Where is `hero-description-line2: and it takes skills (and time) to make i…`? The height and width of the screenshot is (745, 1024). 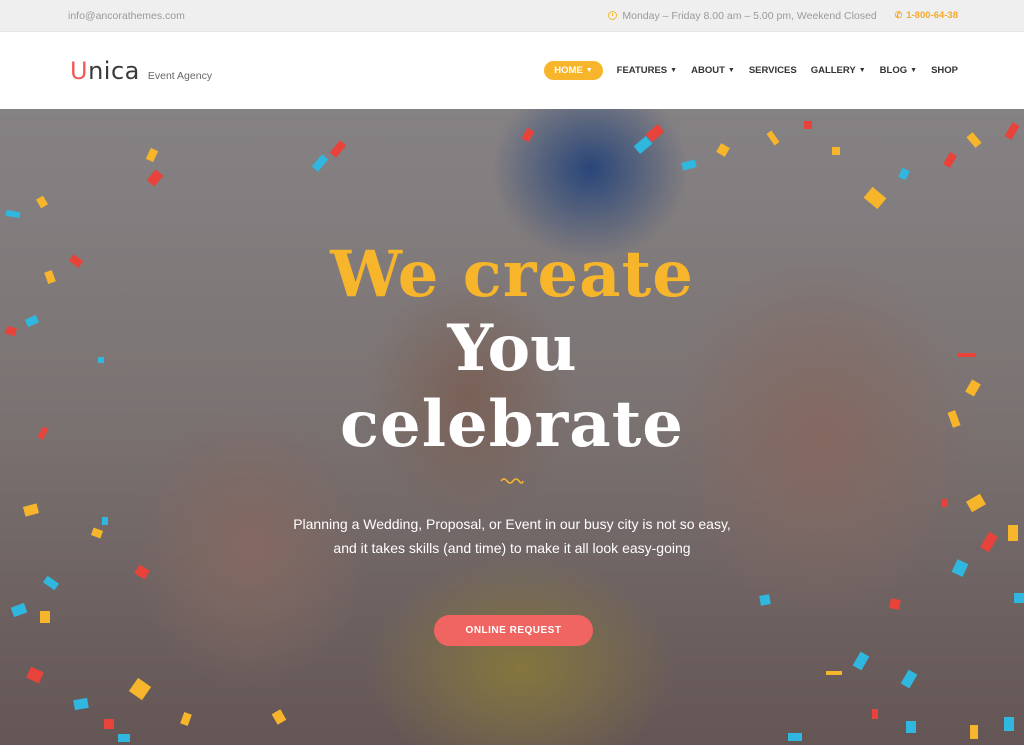 hero-description-line2: and it takes skills (and time) to make i… is located at coordinates (512, 548).